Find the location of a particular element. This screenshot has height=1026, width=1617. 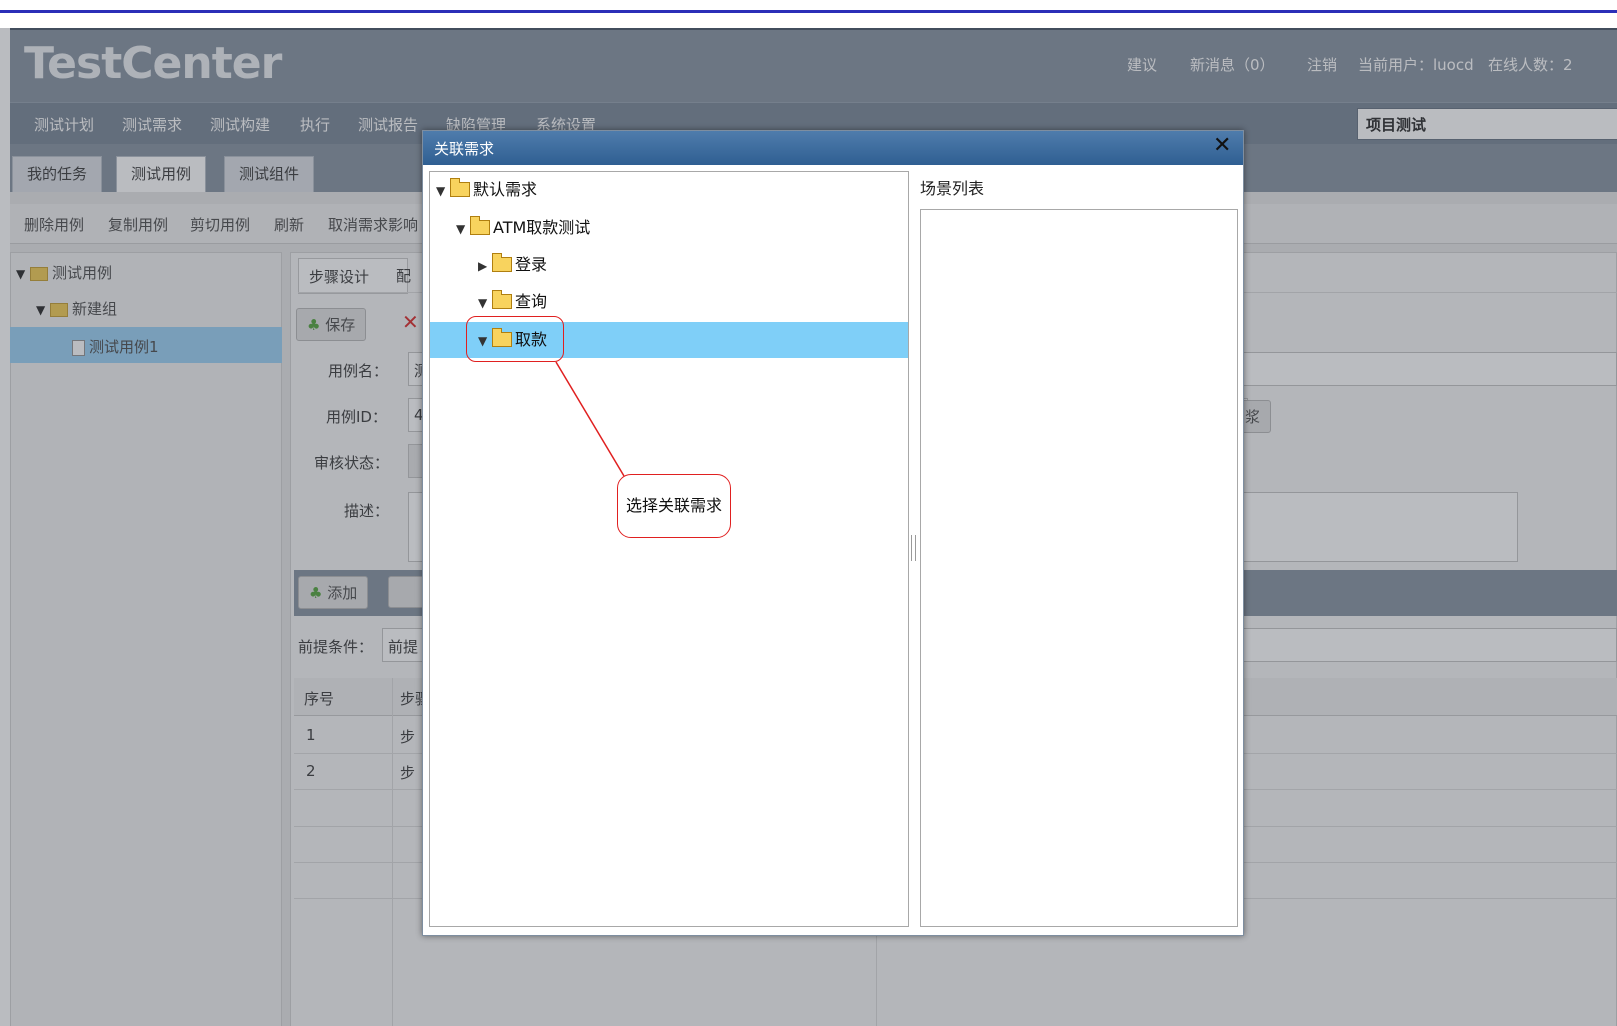

tree-node-atm-withdraw-test: ▼ ATM取款测试 is located at coordinates (523, 228).